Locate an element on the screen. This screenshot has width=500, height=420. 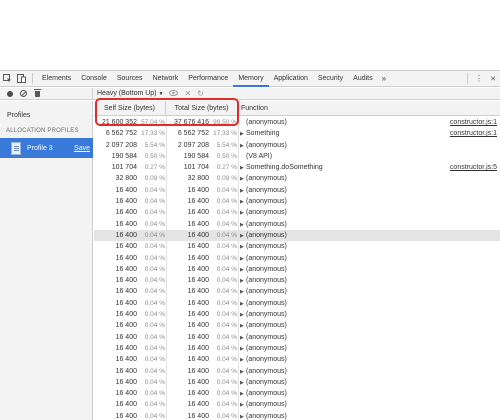
column-header-self-size: Self Size (bytes) is located at coordinates (130, 108).